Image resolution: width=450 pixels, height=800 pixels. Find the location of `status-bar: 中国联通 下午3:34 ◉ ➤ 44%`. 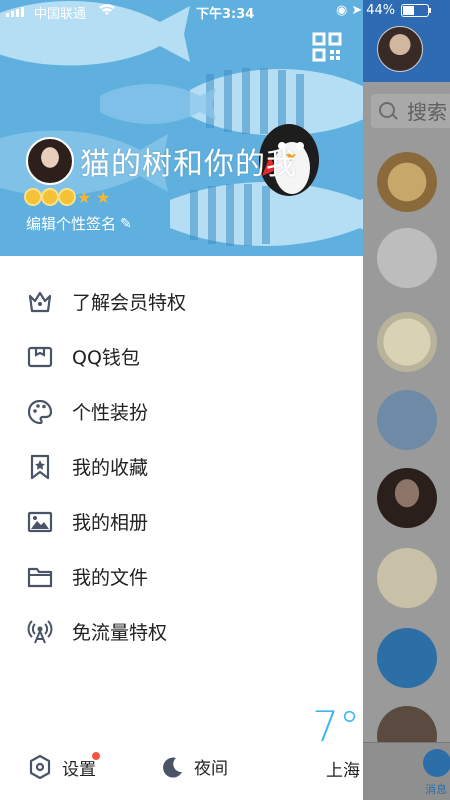

status-bar: 中国联通 下午3:34 ◉ ➤ 44% is located at coordinates (225, 12).